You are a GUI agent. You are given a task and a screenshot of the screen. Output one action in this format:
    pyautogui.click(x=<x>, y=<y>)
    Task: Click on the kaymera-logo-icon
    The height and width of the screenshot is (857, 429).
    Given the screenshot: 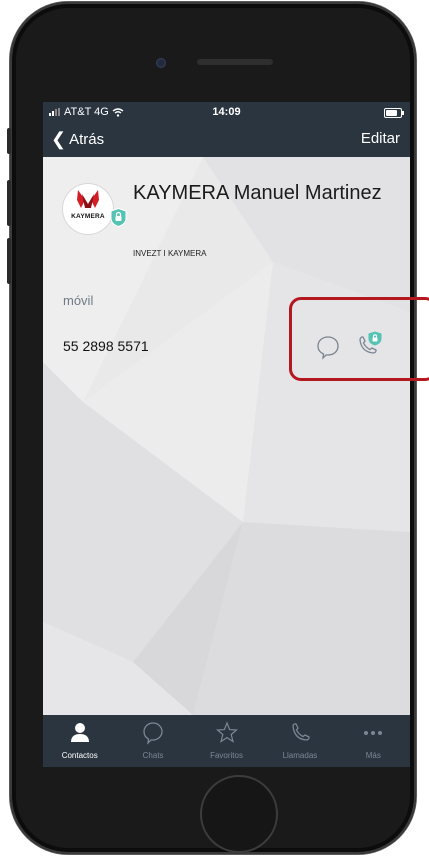 What is the action you would take?
    pyautogui.click(x=88, y=199)
    